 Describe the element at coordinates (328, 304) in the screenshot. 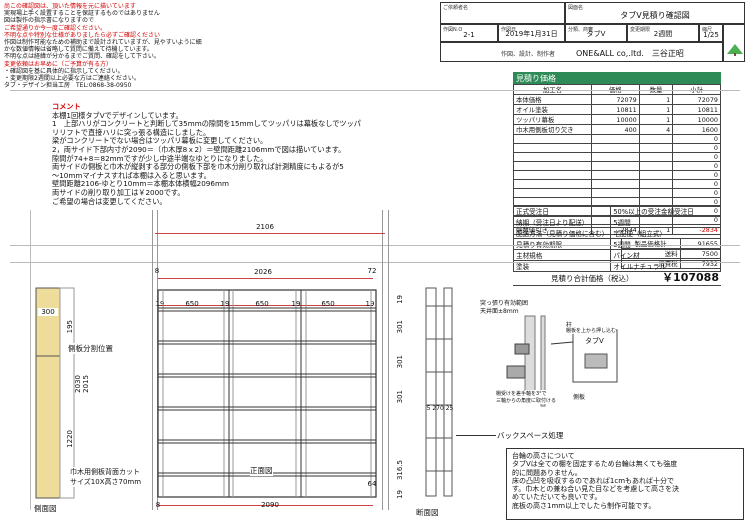

I see `dim-col-650c: 650` at that location.